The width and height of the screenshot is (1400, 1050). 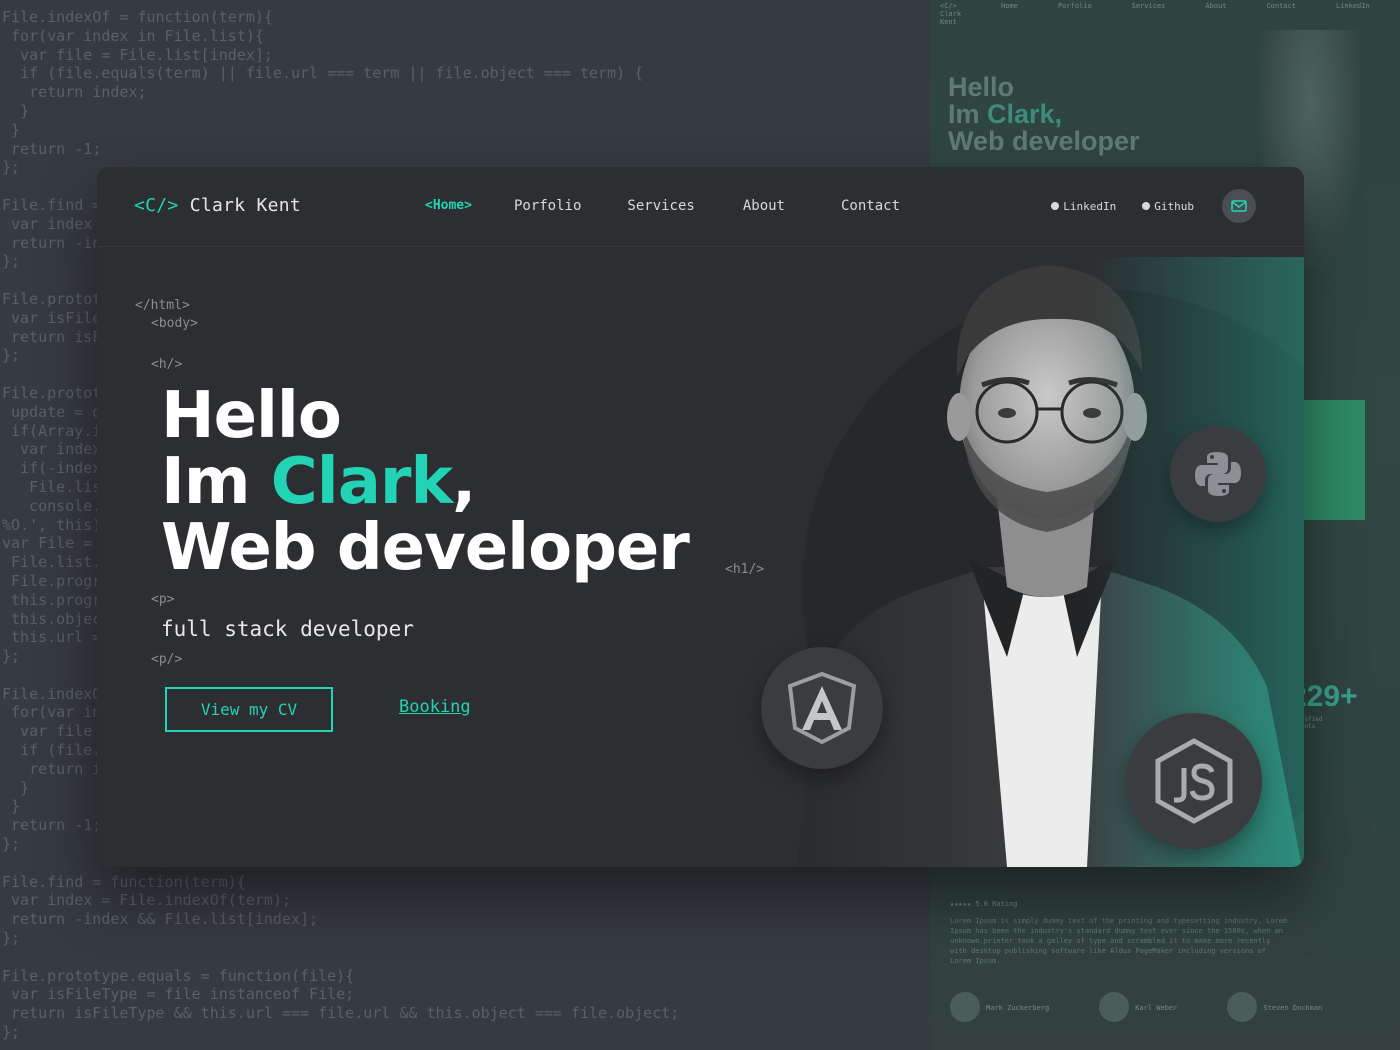 What do you see at coordinates (1044, 141) in the screenshot?
I see `preview-hero-line3: Web developer` at bounding box center [1044, 141].